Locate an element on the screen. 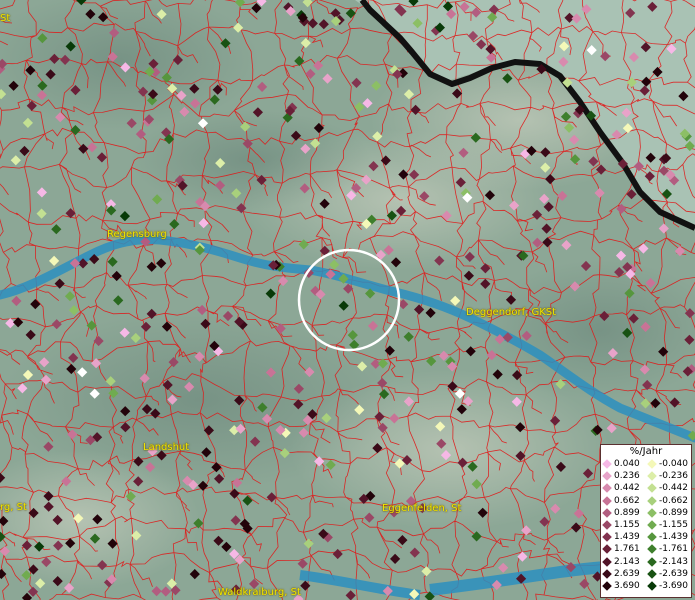 The height and width of the screenshot is (600, 695). legend-label: -1.761 is located at coordinates (674, 549).